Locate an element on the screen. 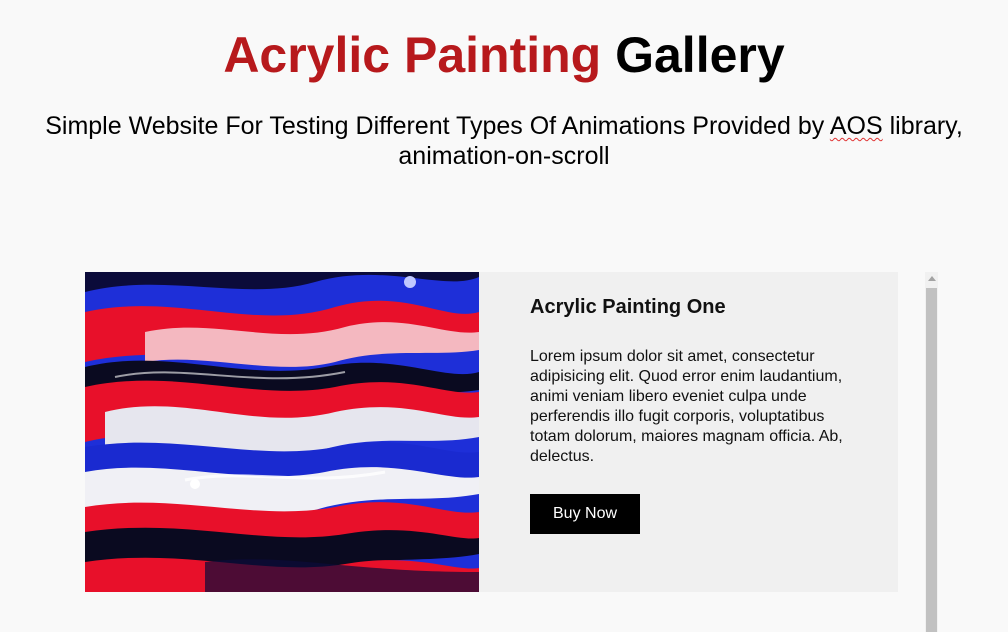 This screenshot has height=632, width=1008. scroll-up-arrow-icon is located at coordinates (932, 278).